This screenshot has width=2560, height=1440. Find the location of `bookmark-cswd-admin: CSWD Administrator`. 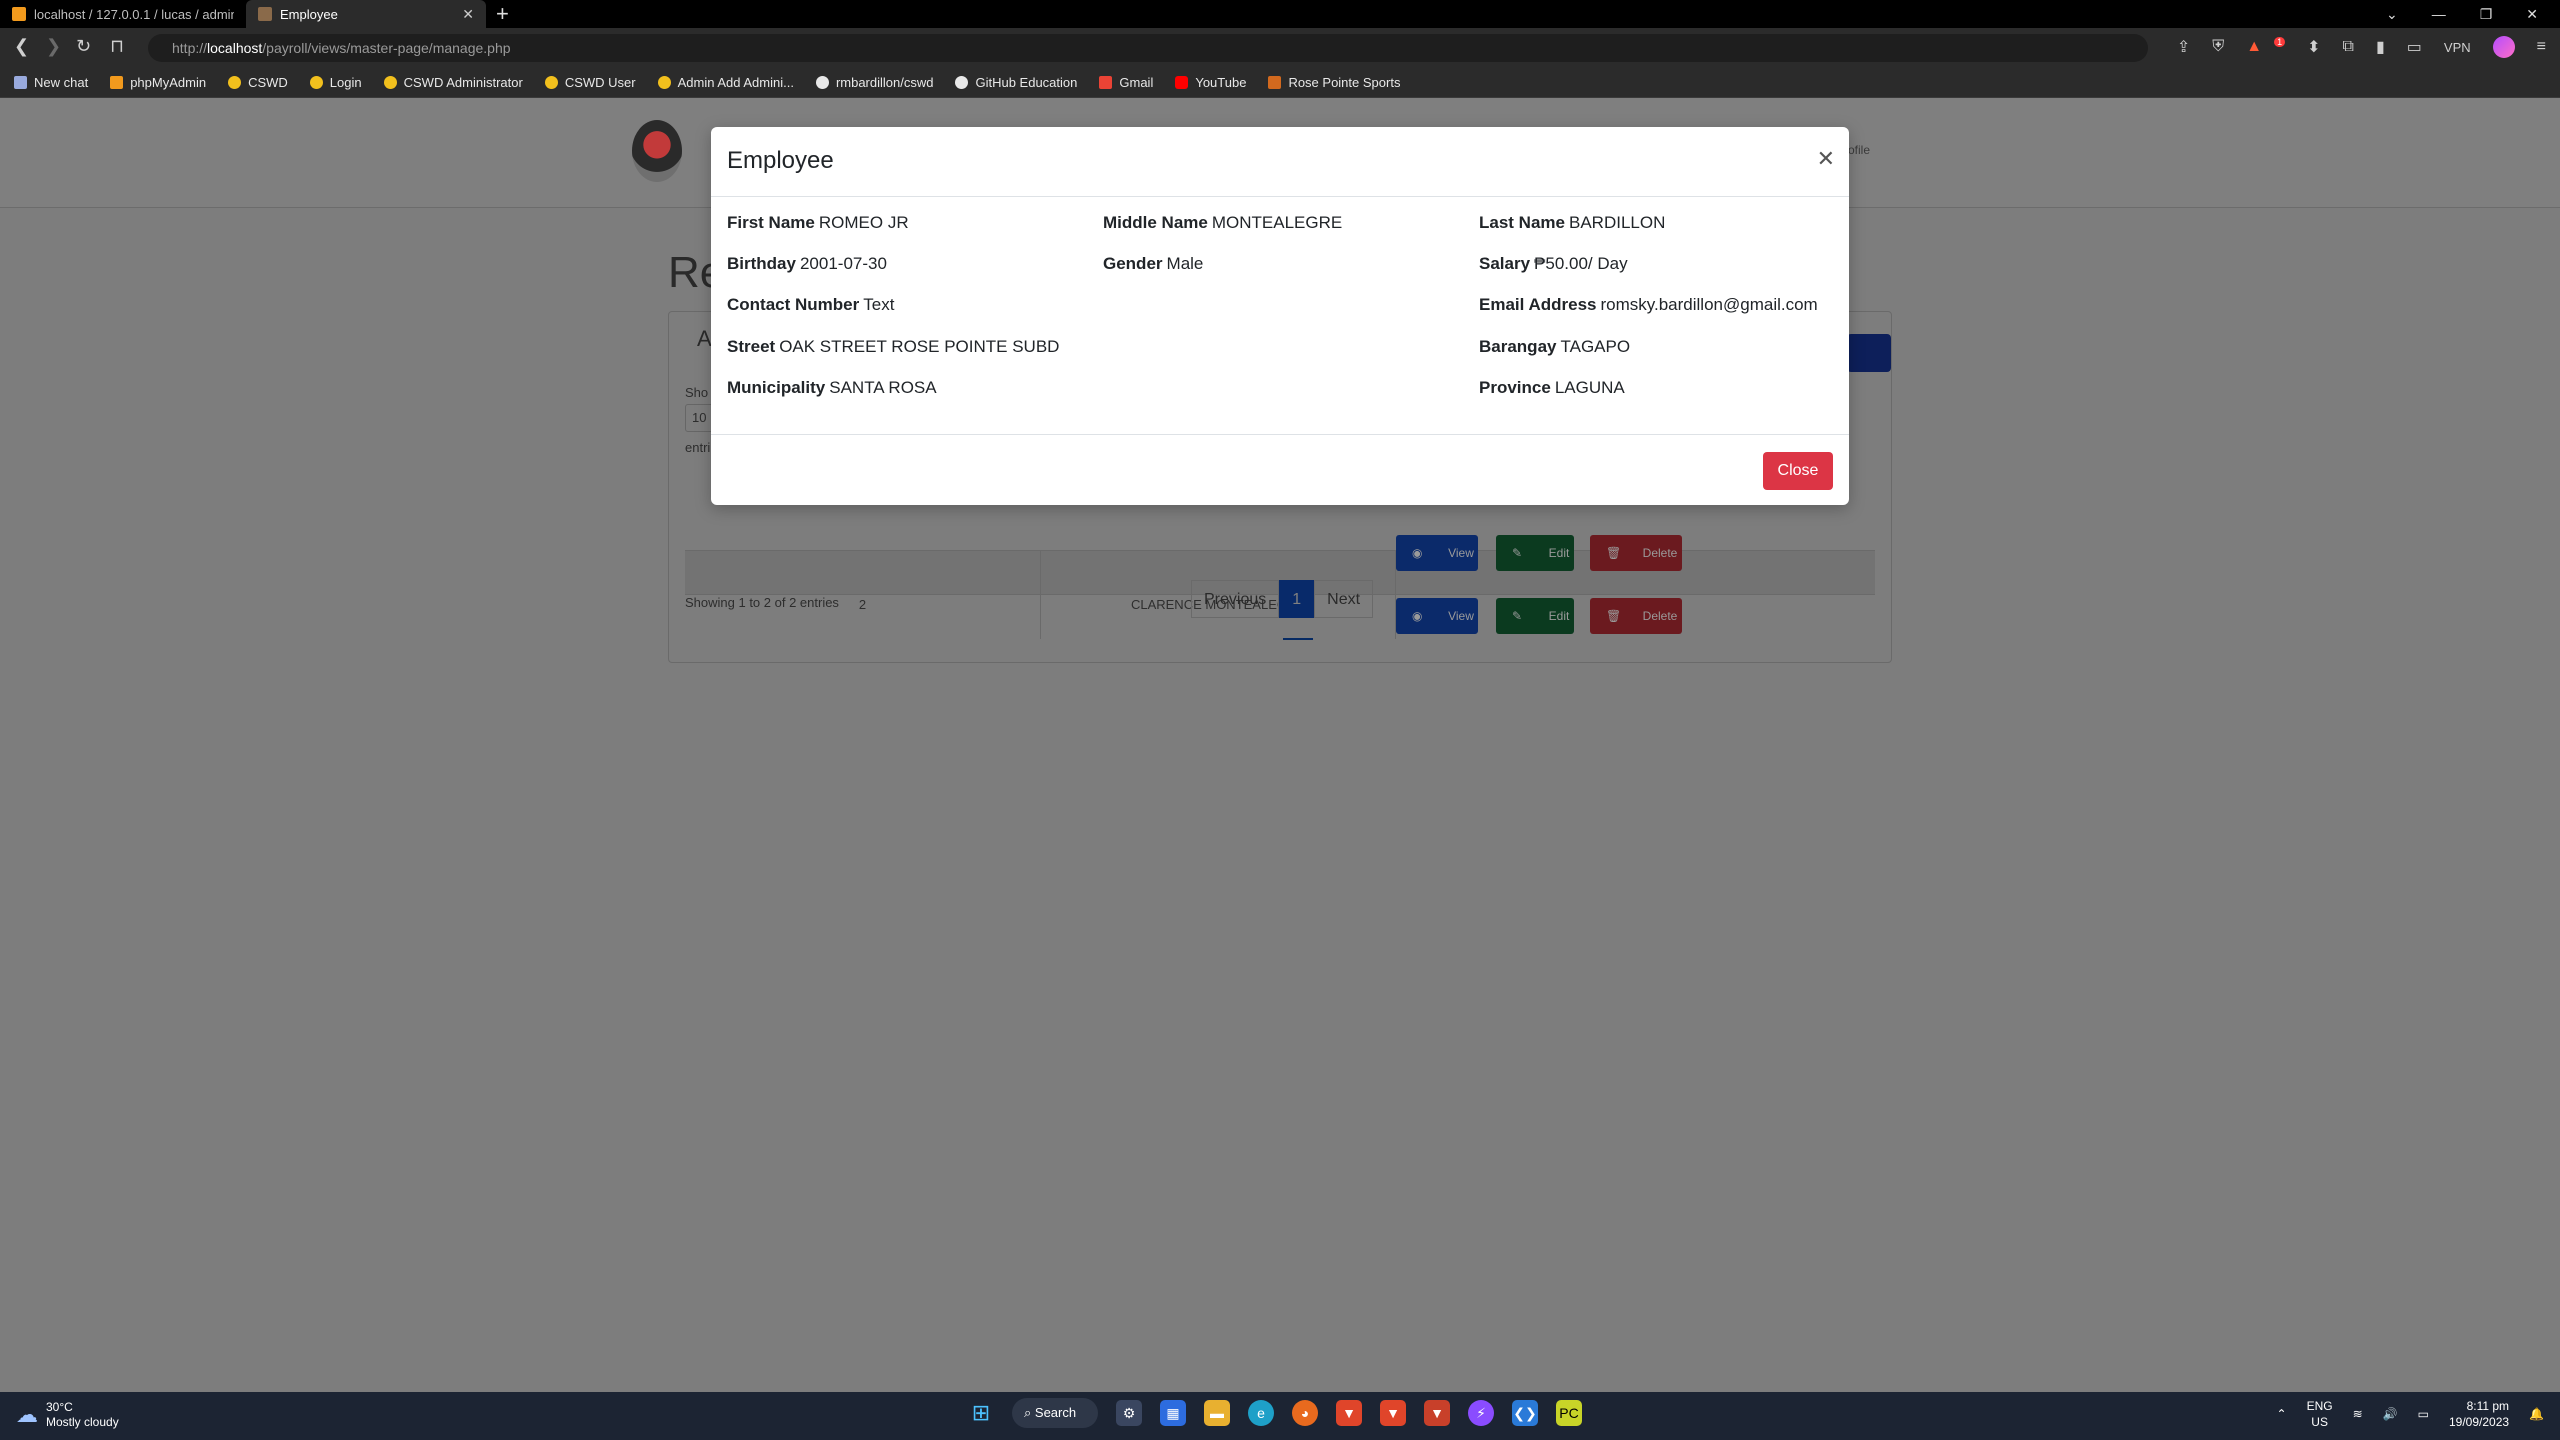

bookmark-cswd-admin: CSWD Administrator is located at coordinates (453, 82).